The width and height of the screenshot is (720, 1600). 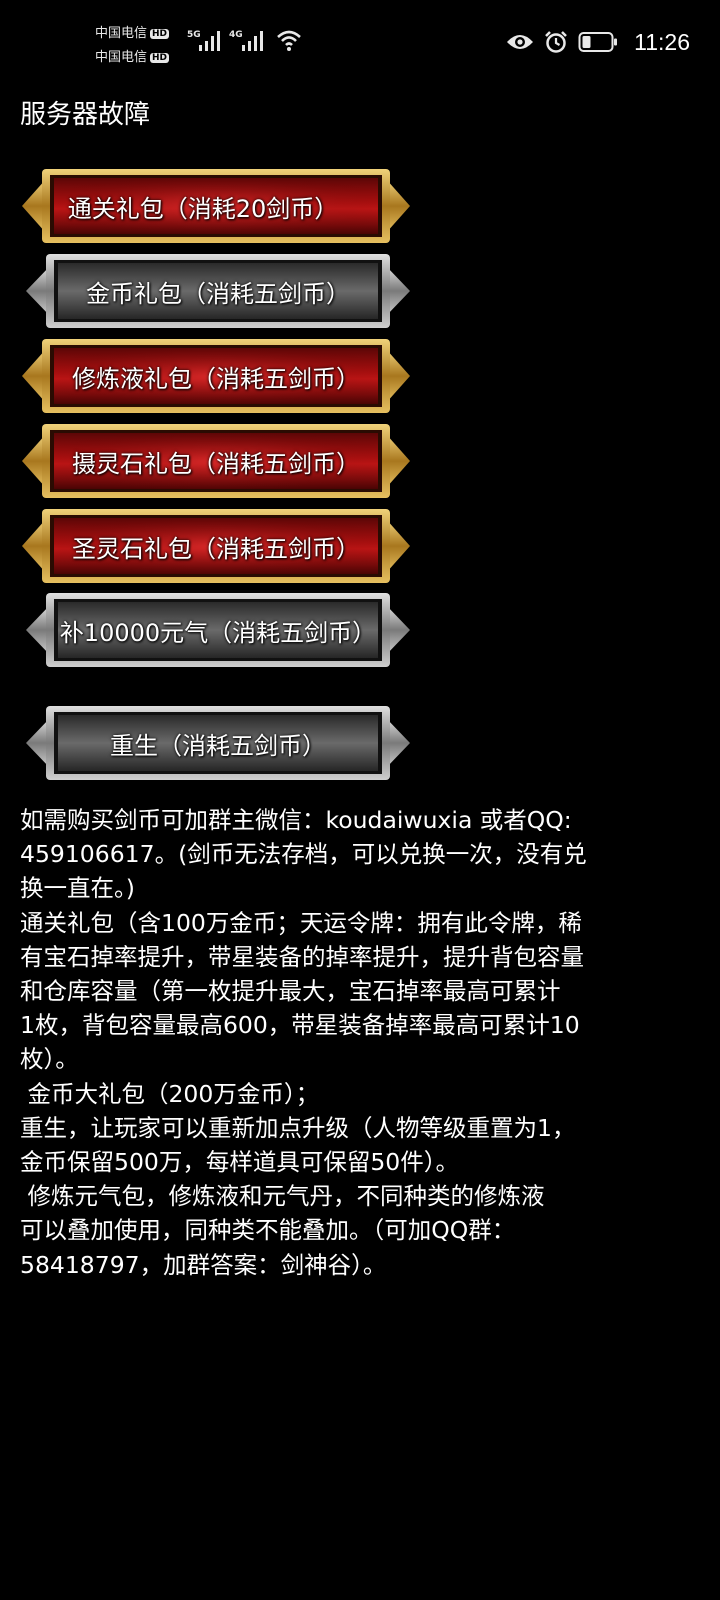 I want to click on button-label: 圣灵石礼包（消耗五剑币）, so click(x=216, y=548).